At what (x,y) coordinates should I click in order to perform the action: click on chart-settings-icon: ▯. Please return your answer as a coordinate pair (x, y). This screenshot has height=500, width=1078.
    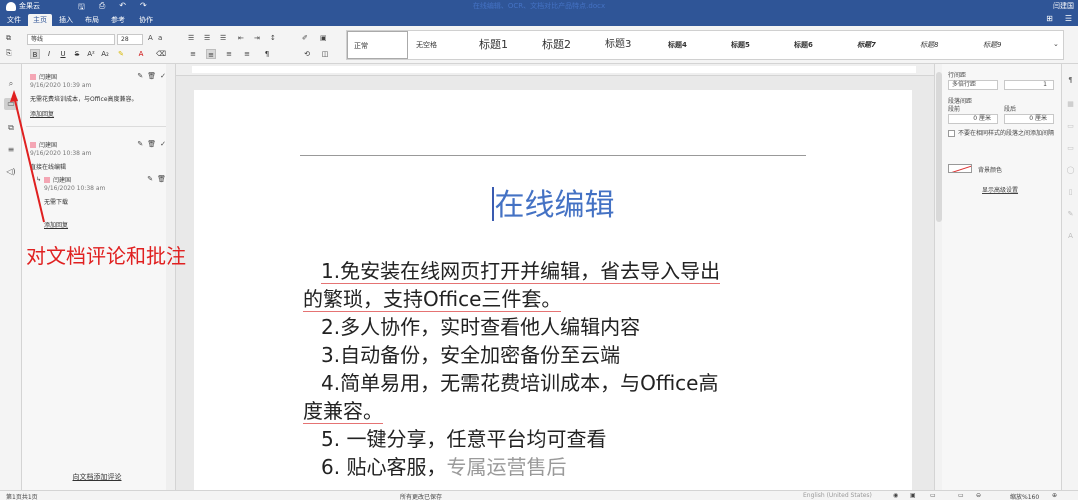
    Looking at the image, I should click on (1070, 192).